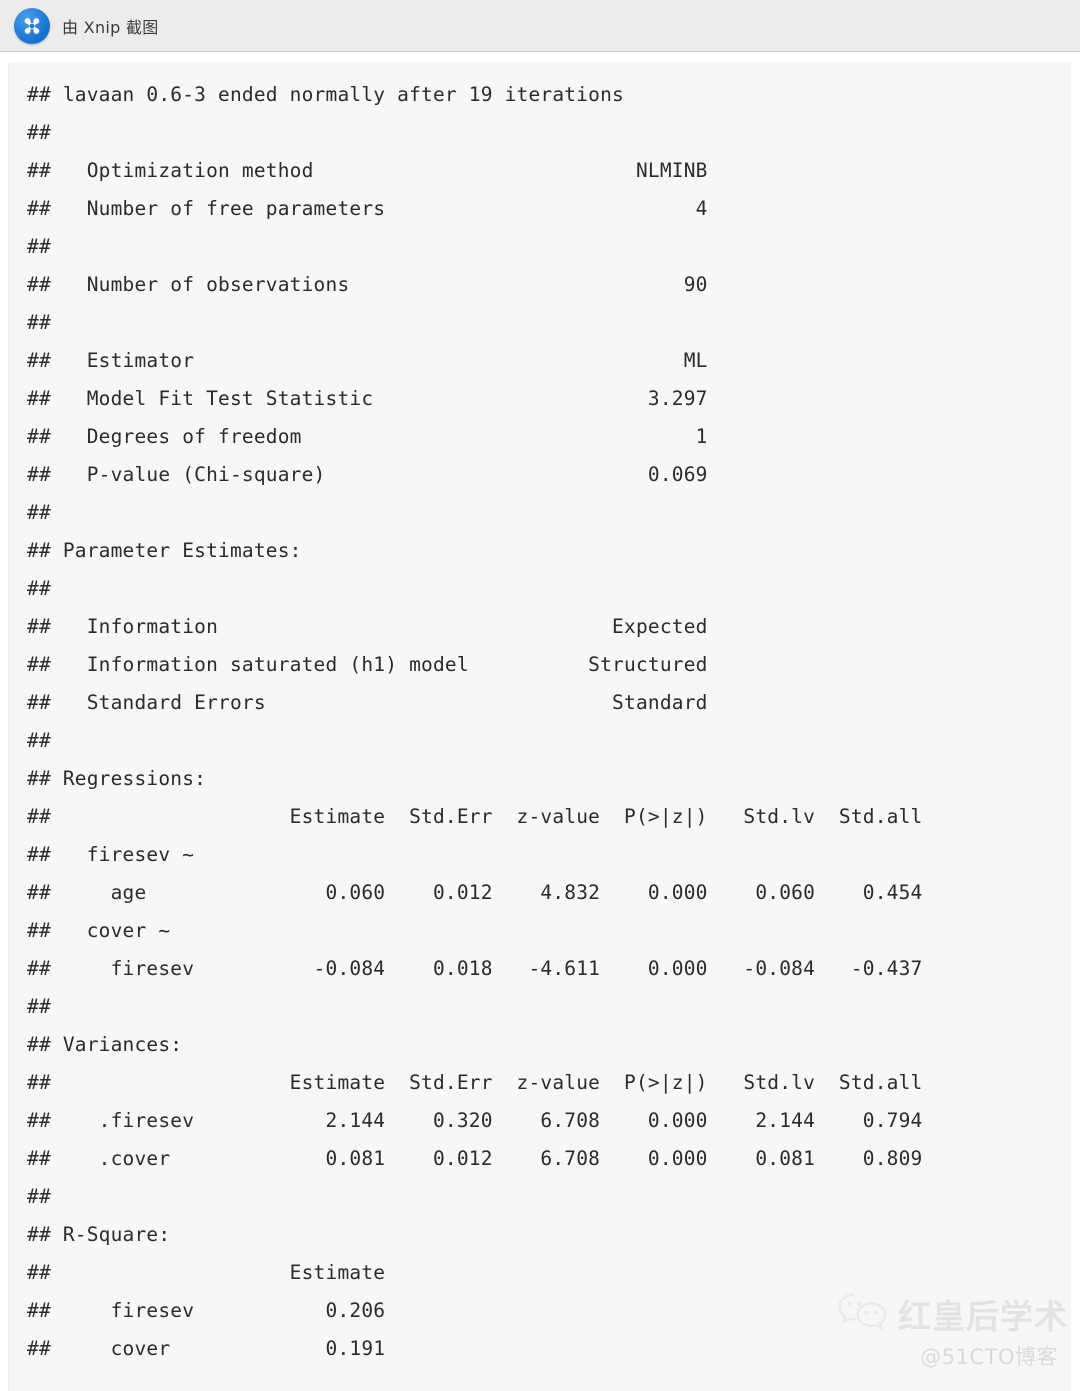 The width and height of the screenshot is (1080, 1391). Describe the element at coordinates (367, 398) in the screenshot. I see `console-line: ## Model Fit Test Statistic 3.297` at that location.